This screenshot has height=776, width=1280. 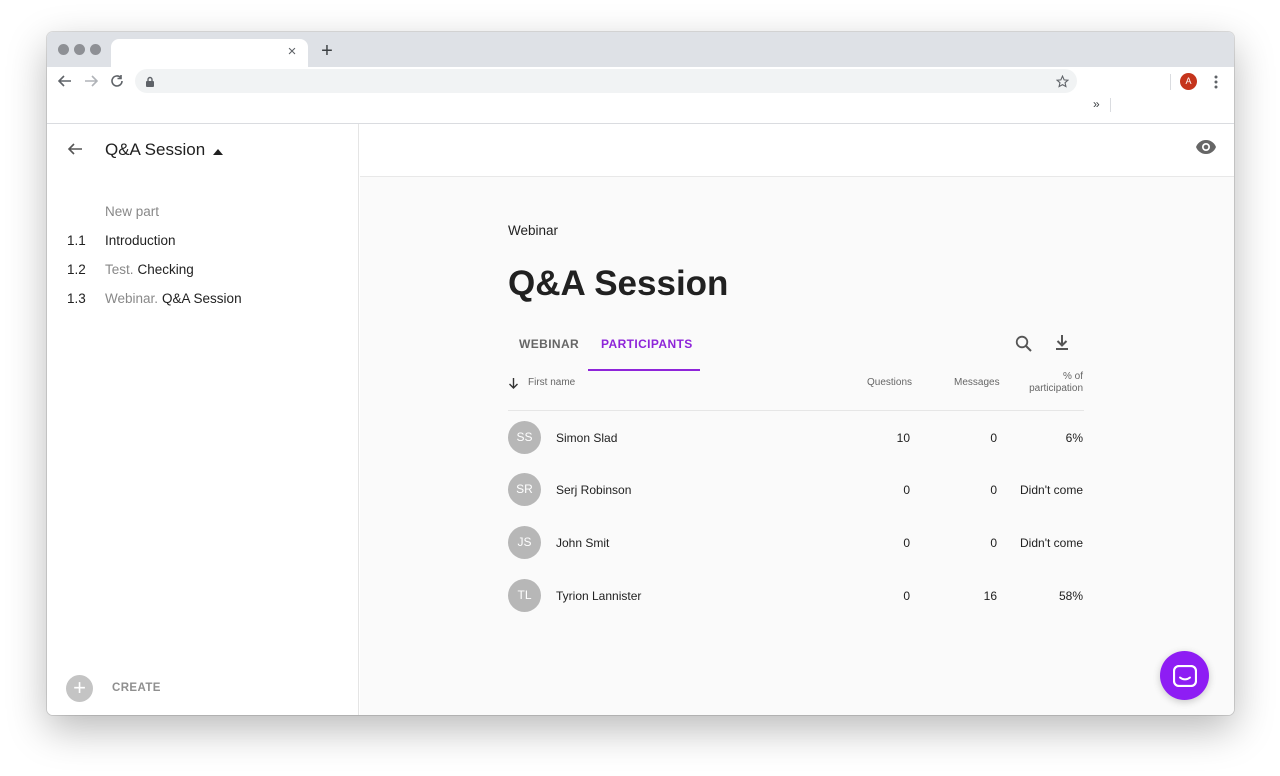 What do you see at coordinates (76, 269) in the screenshot?
I see `sidebar-item-number: 1.2` at bounding box center [76, 269].